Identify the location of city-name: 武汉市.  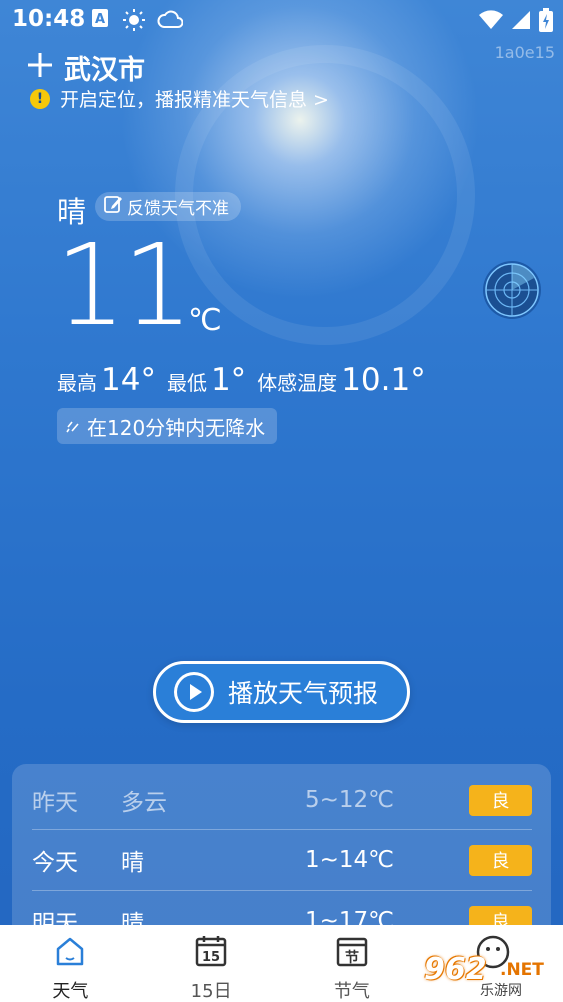
(104, 67).